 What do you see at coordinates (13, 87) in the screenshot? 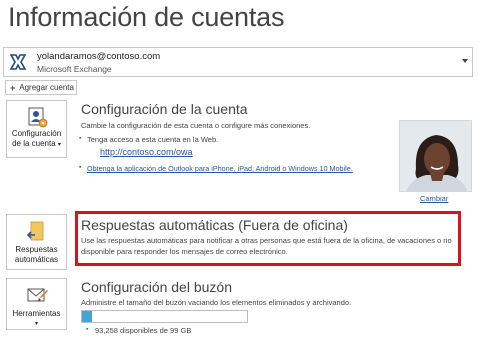
I see `plus-icon: +` at bounding box center [13, 87].